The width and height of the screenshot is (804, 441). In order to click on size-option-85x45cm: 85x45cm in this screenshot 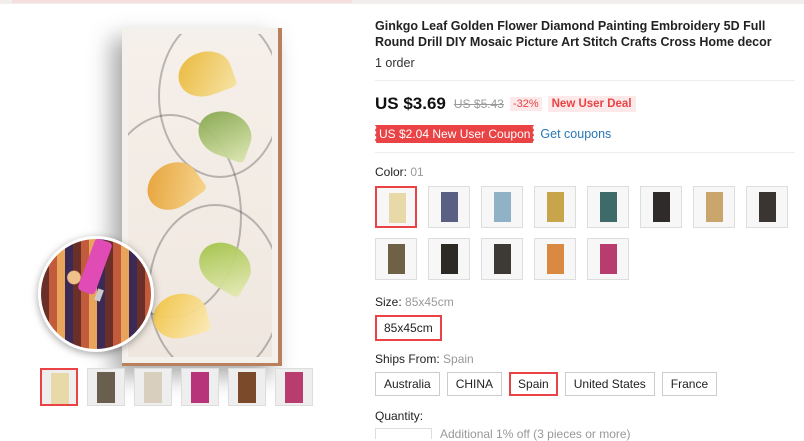, I will do `click(408, 328)`.